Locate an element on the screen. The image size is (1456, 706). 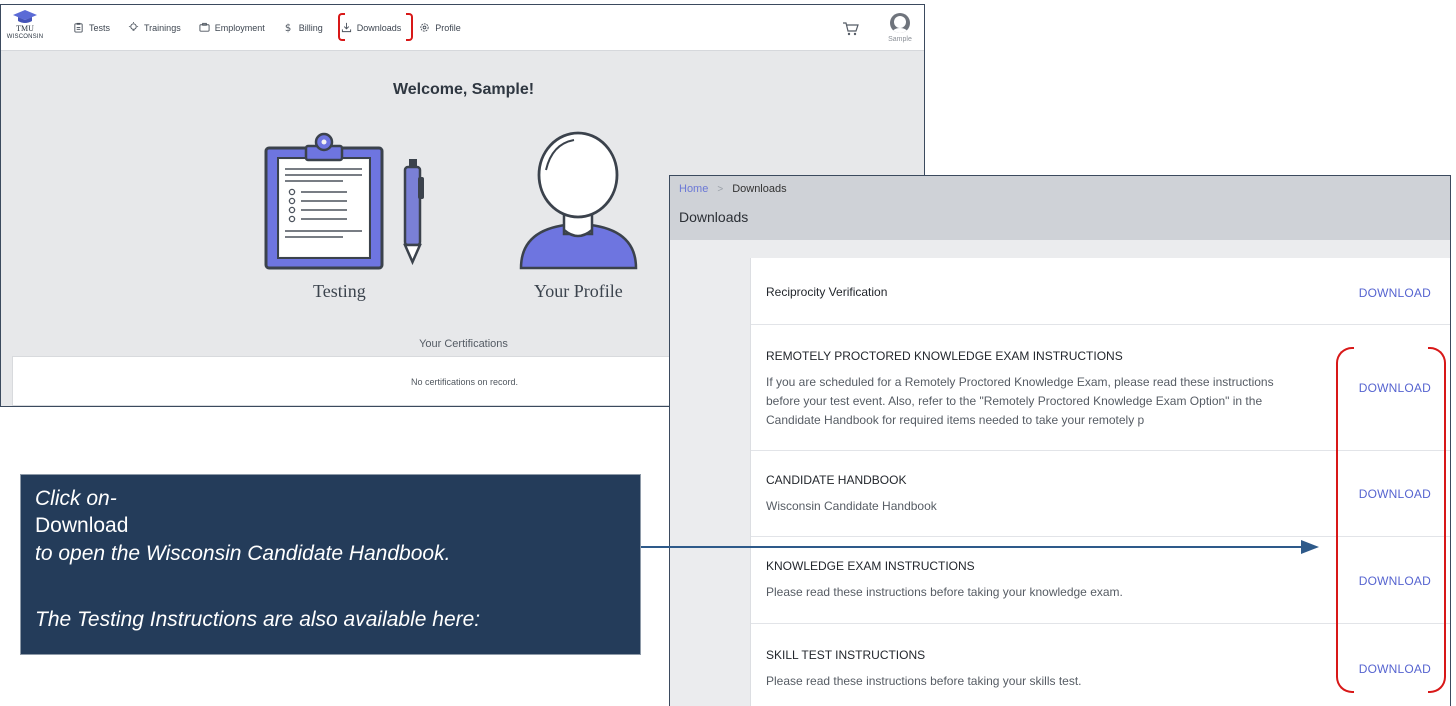
nav-trainings: Trainings is located at coordinates (154, 27).